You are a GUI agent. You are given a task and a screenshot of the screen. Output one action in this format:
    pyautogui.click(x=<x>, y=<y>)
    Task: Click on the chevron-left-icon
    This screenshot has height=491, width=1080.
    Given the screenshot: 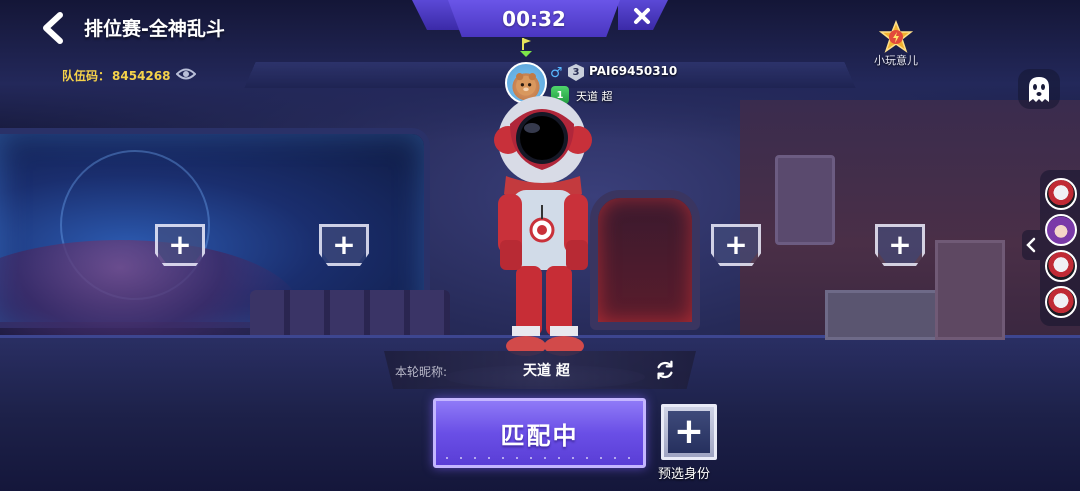 What is the action you would take?
    pyautogui.click(x=1031, y=245)
    